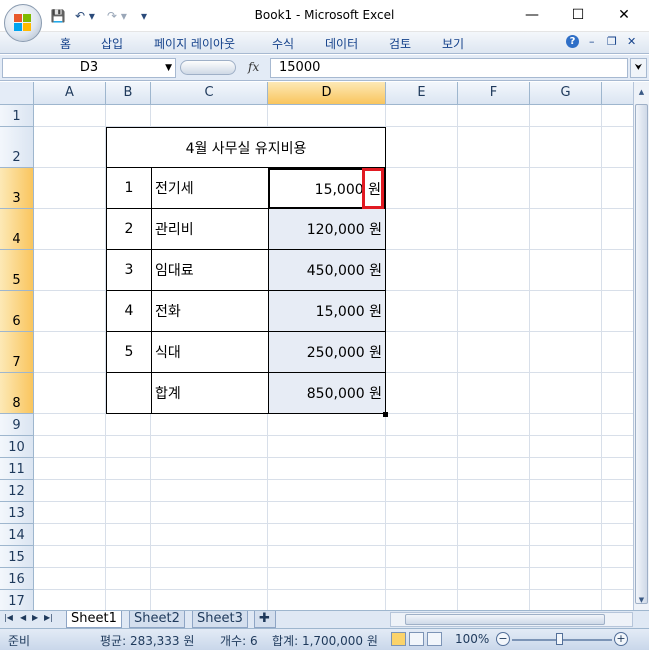  I want to click on row-header-14: 14, so click(17, 535).